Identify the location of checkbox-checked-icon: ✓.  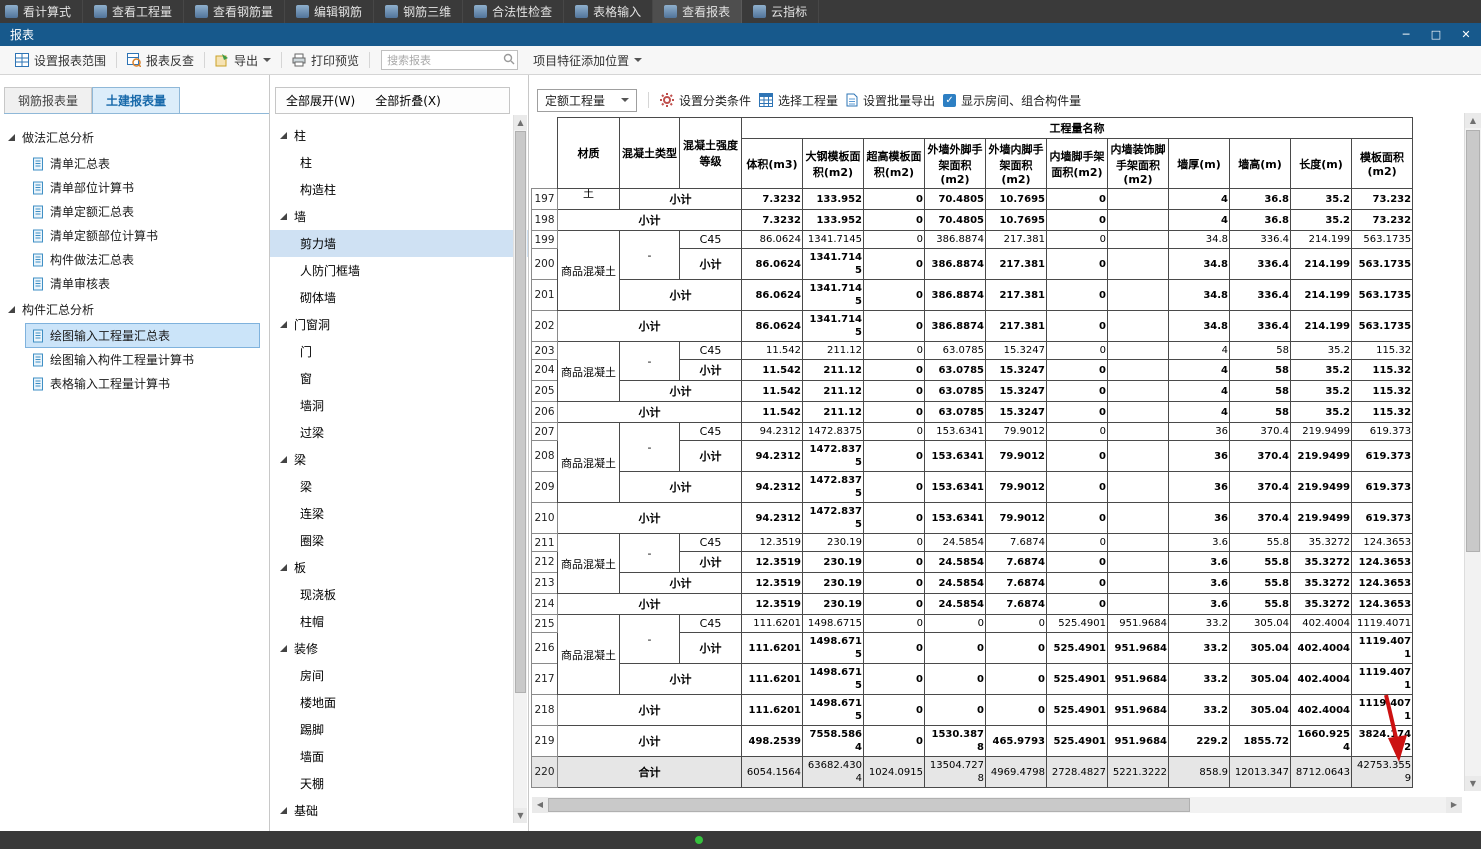
(950, 100).